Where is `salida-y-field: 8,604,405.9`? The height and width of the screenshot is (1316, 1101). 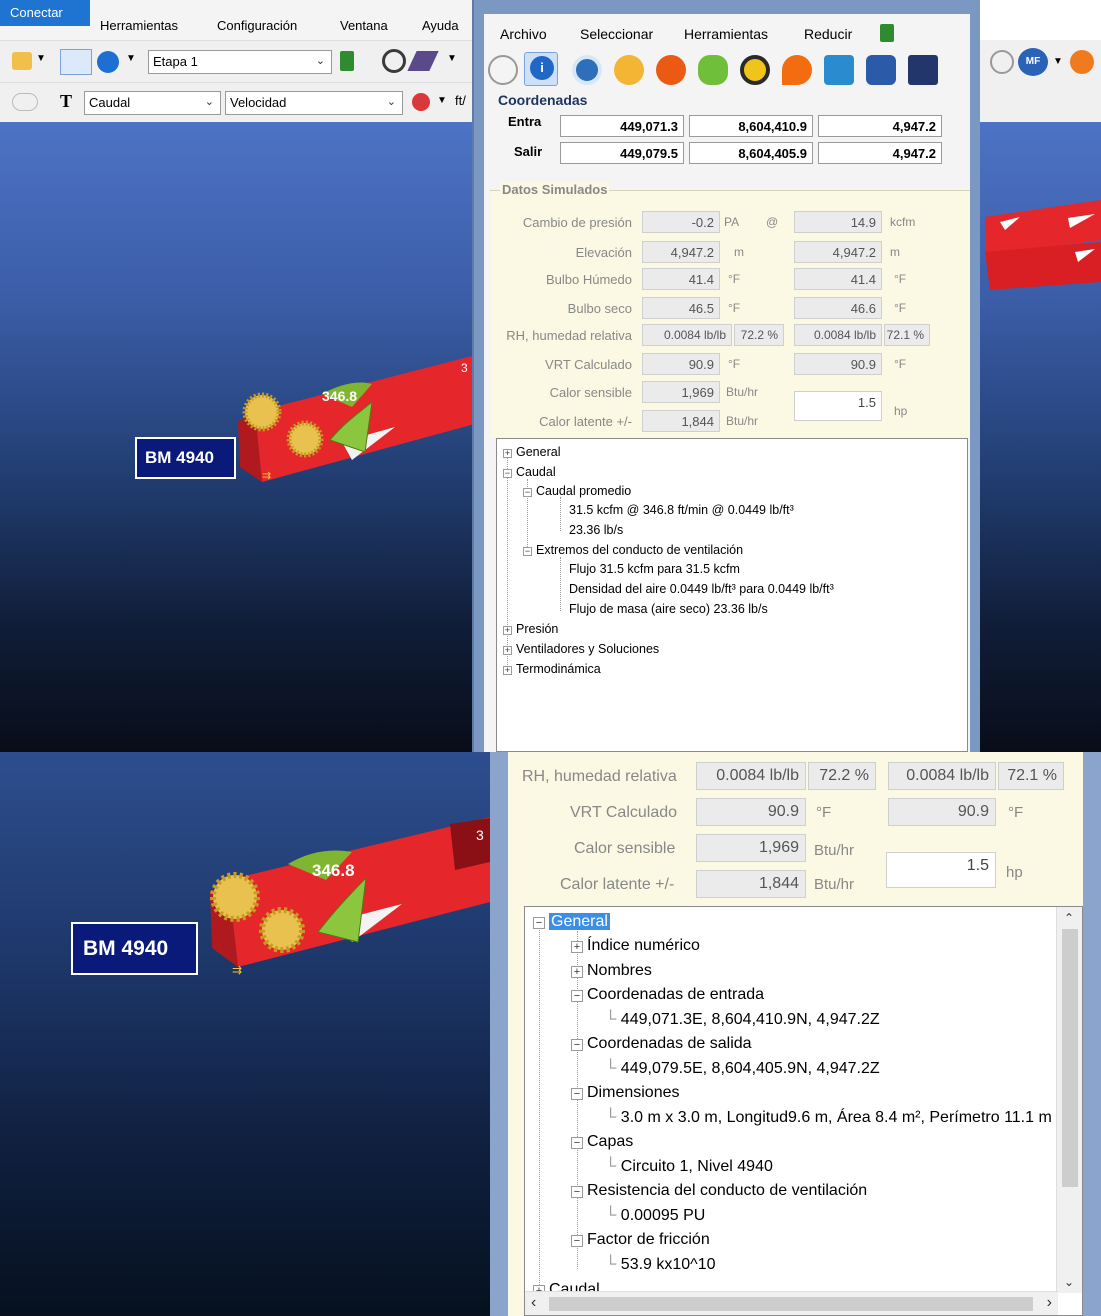 salida-y-field: 8,604,405.9 is located at coordinates (751, 153).